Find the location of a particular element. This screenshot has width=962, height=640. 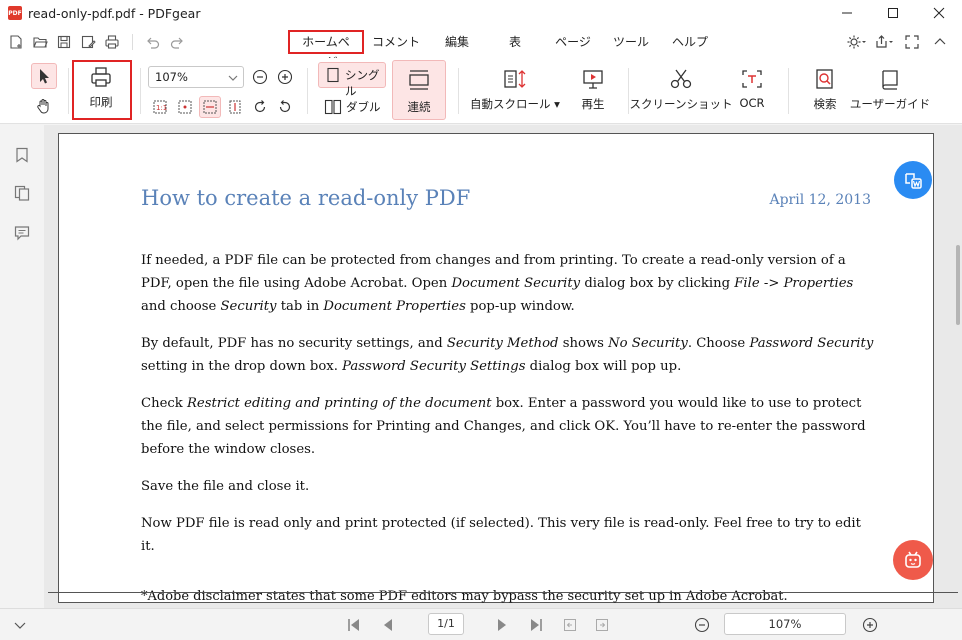

cursor-icon is located at coordinates (44, 76).